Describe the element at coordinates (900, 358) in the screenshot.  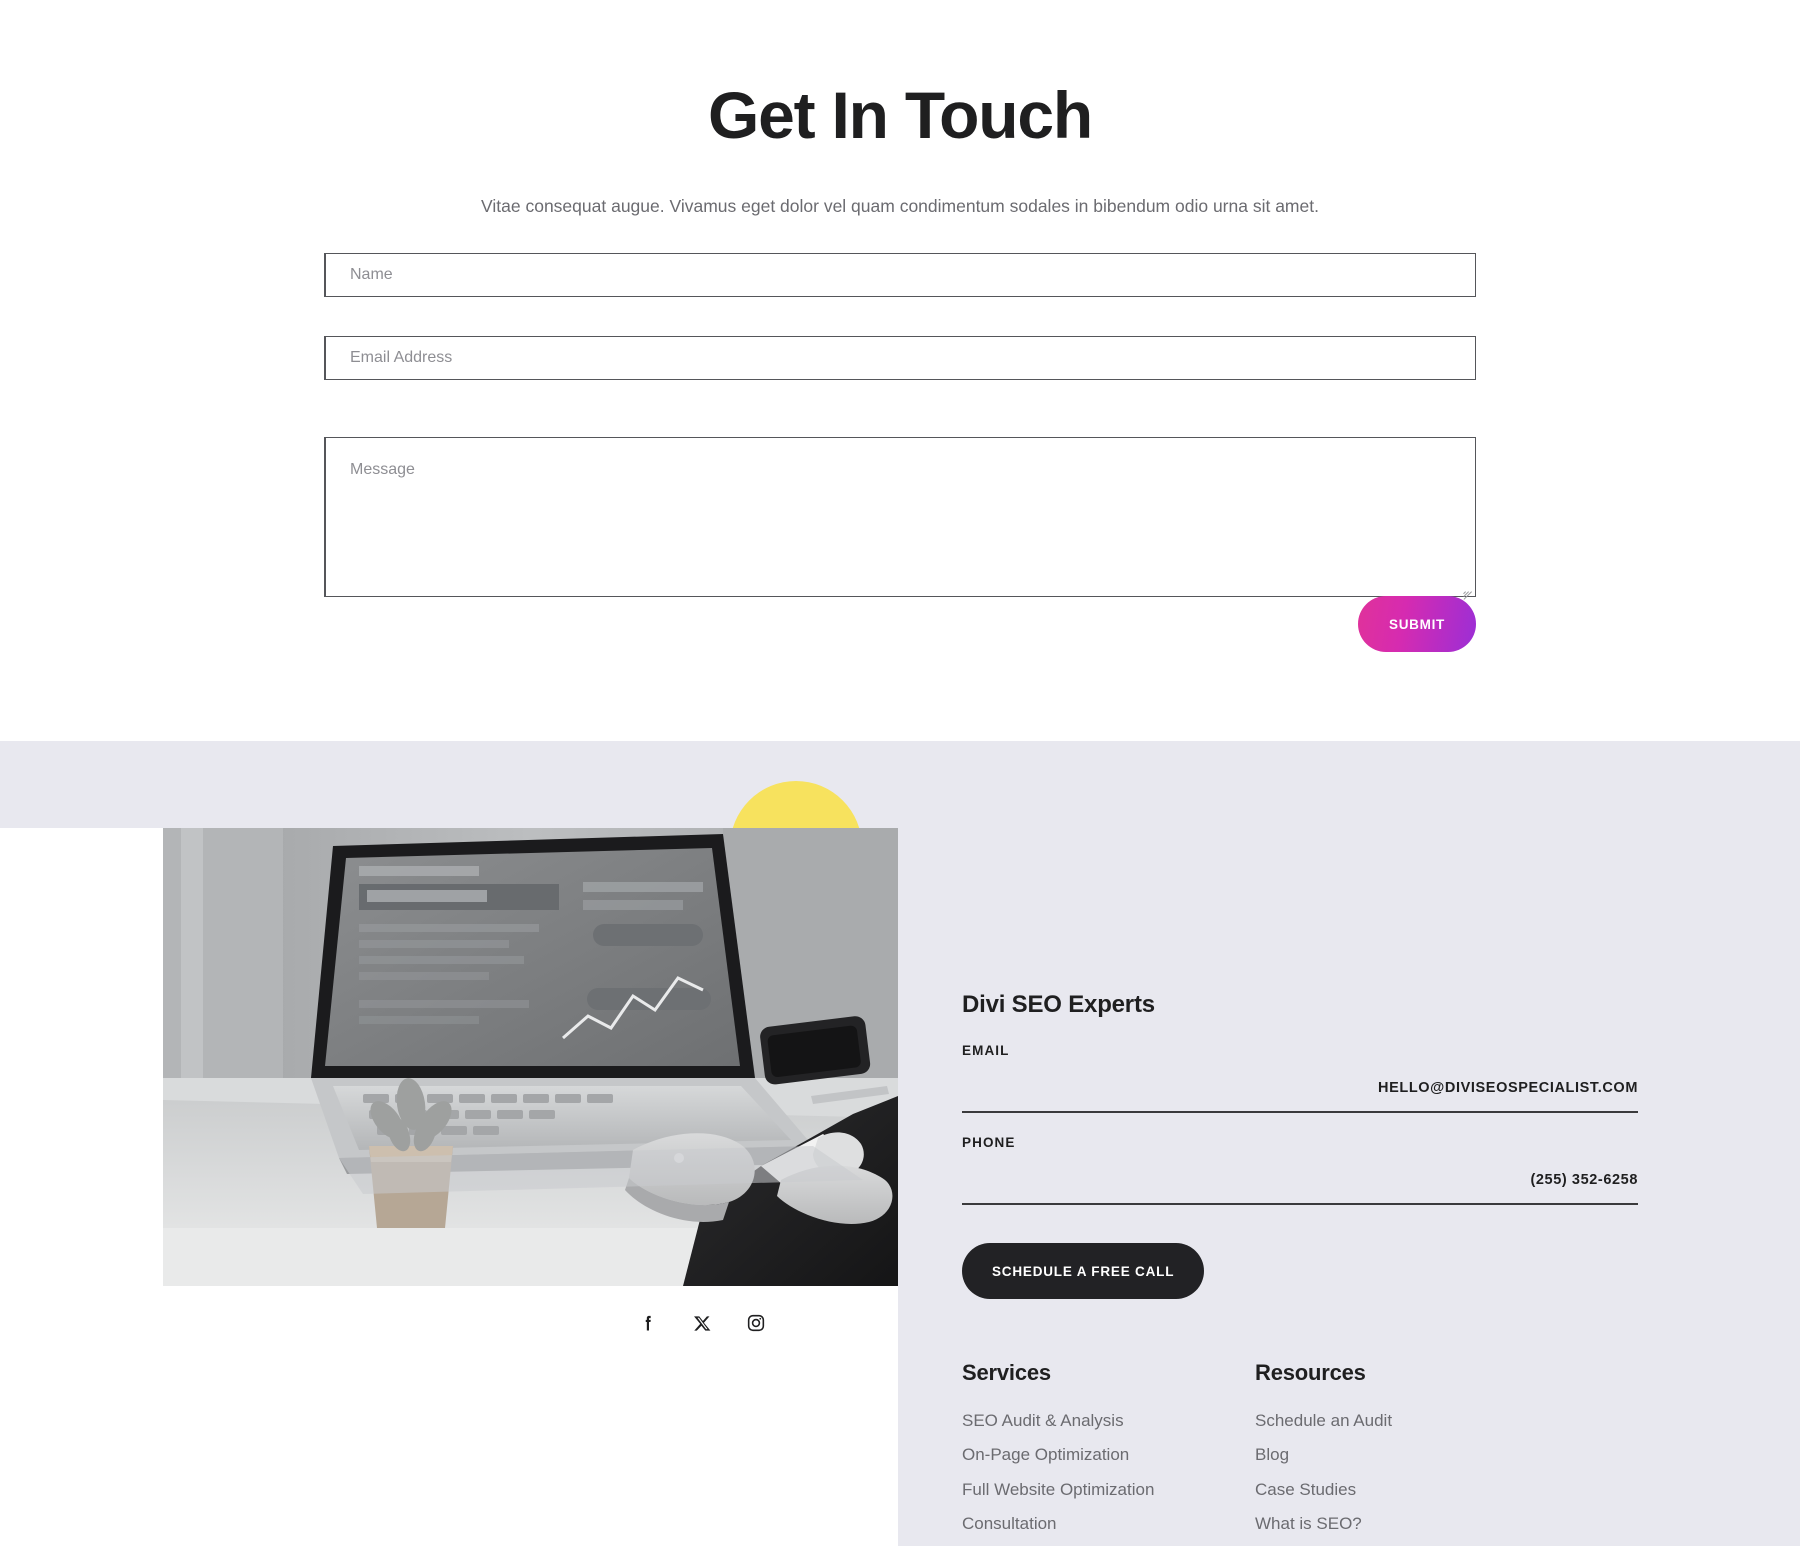
I see `email-input` at that location.